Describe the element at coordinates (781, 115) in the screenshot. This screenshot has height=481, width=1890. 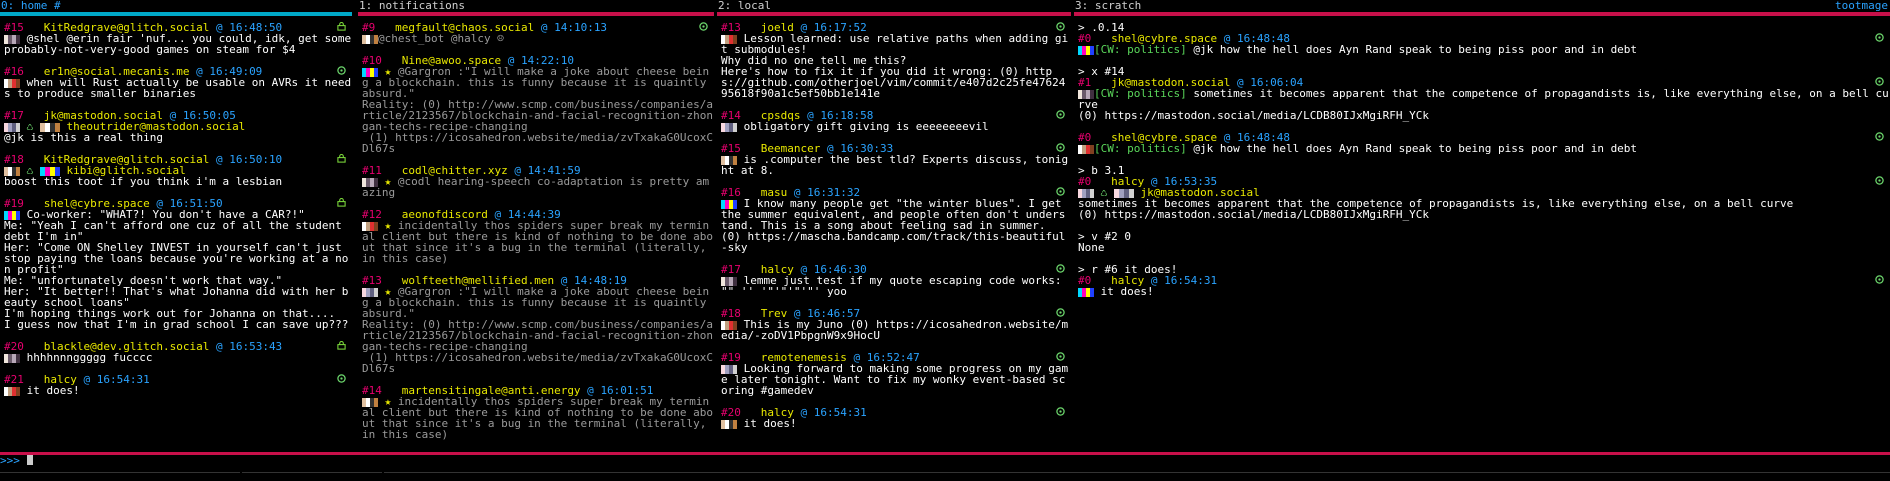
I see `post-author: cpsdqs` at that location.